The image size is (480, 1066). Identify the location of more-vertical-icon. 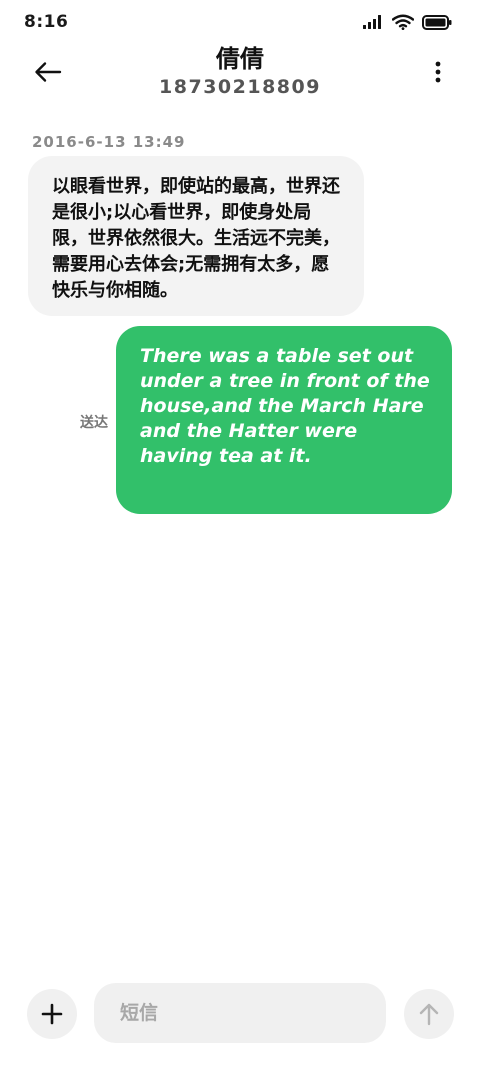
(438, 72).